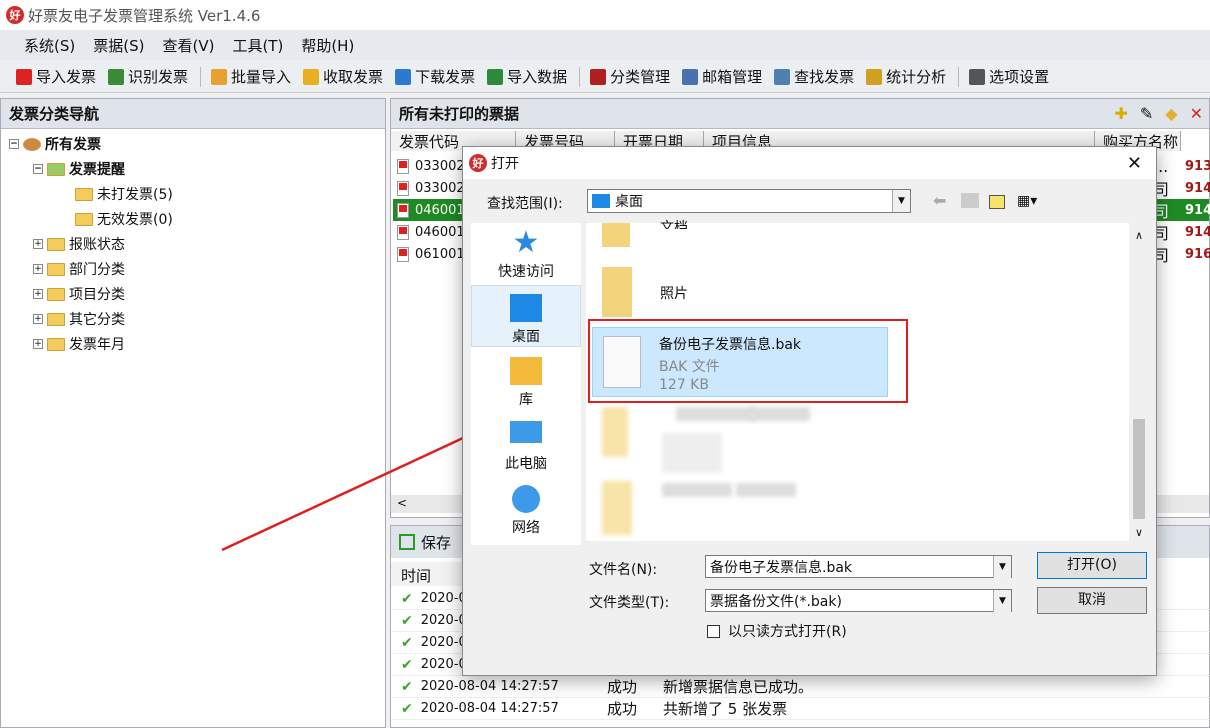 This screenshot has width=1210, height=728. Describe the element at coordinates (505, 164) in the screenshot. I see `dialog-title: 打开` at that location.